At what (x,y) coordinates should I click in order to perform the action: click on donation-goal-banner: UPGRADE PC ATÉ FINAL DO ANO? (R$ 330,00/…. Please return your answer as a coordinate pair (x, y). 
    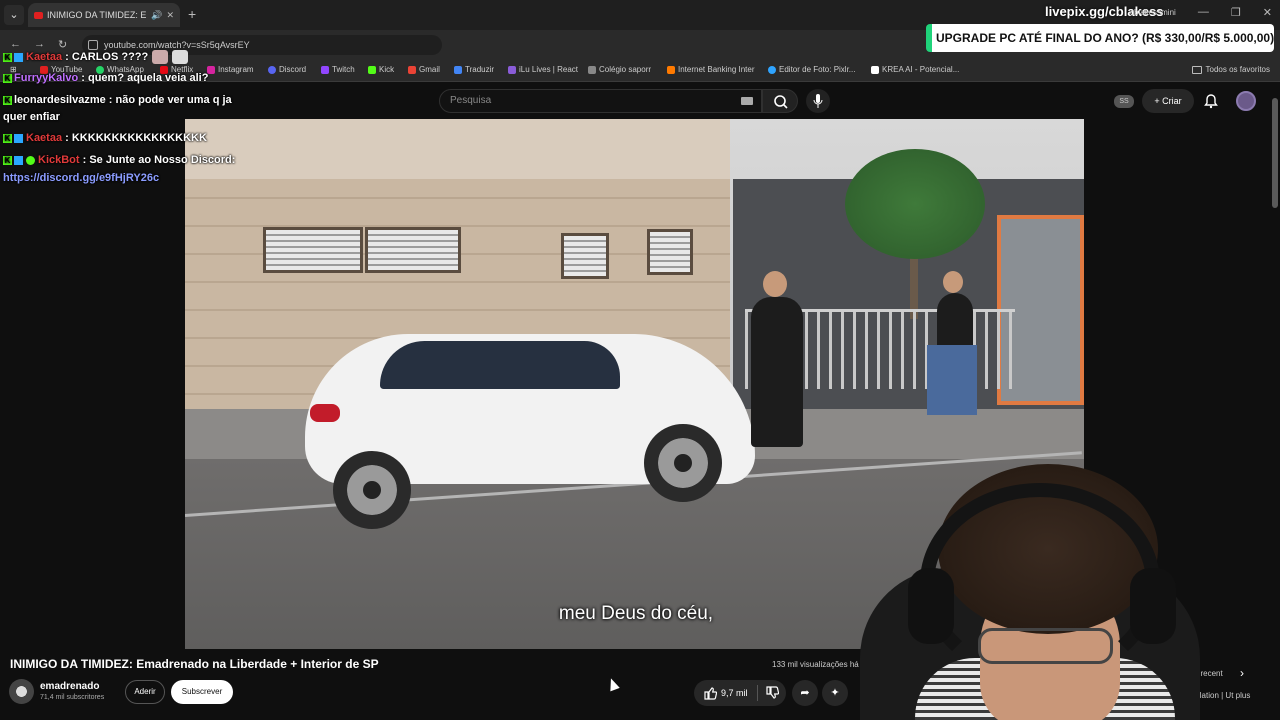
    Looking at the image, I should click on (1100, 38).